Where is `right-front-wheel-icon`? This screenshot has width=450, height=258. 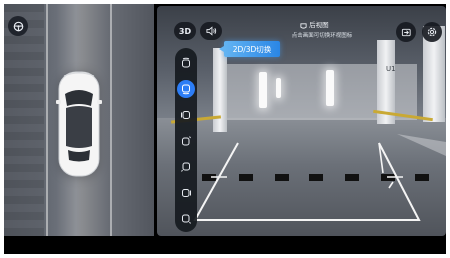 right-front-wheel-icon is located at coordinates (186, 141).